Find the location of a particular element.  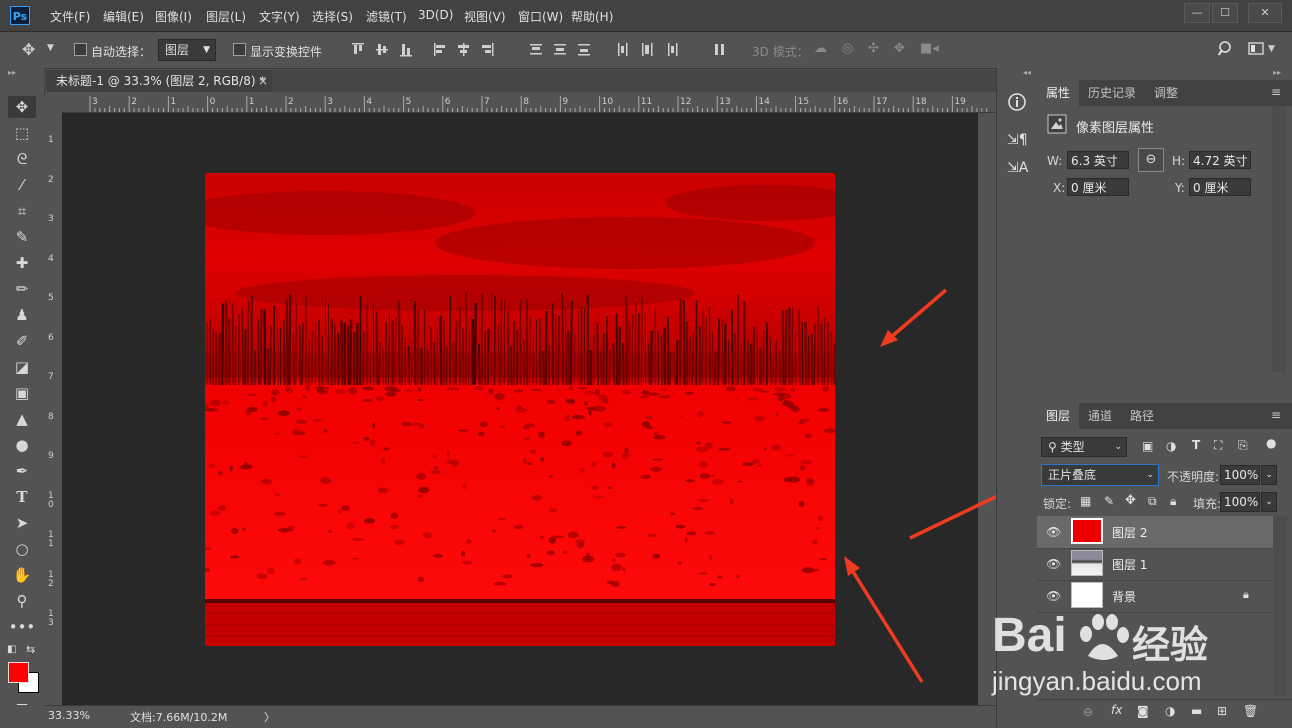

filter-pixel-icon: ▣ is located at coordinates (1147, 446).